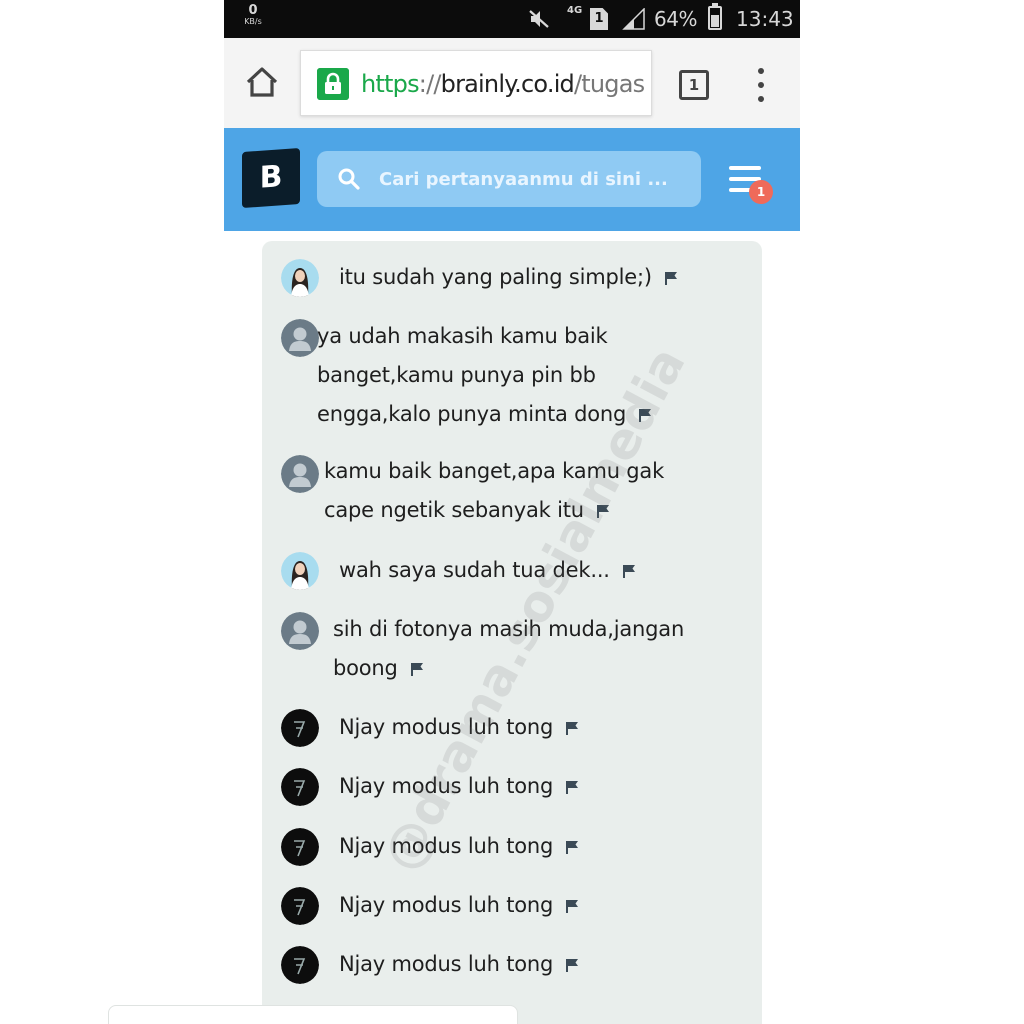  Describe the element at coordinates (761, 192) in the screenshot. I see `notification-badge: 1` at that location.